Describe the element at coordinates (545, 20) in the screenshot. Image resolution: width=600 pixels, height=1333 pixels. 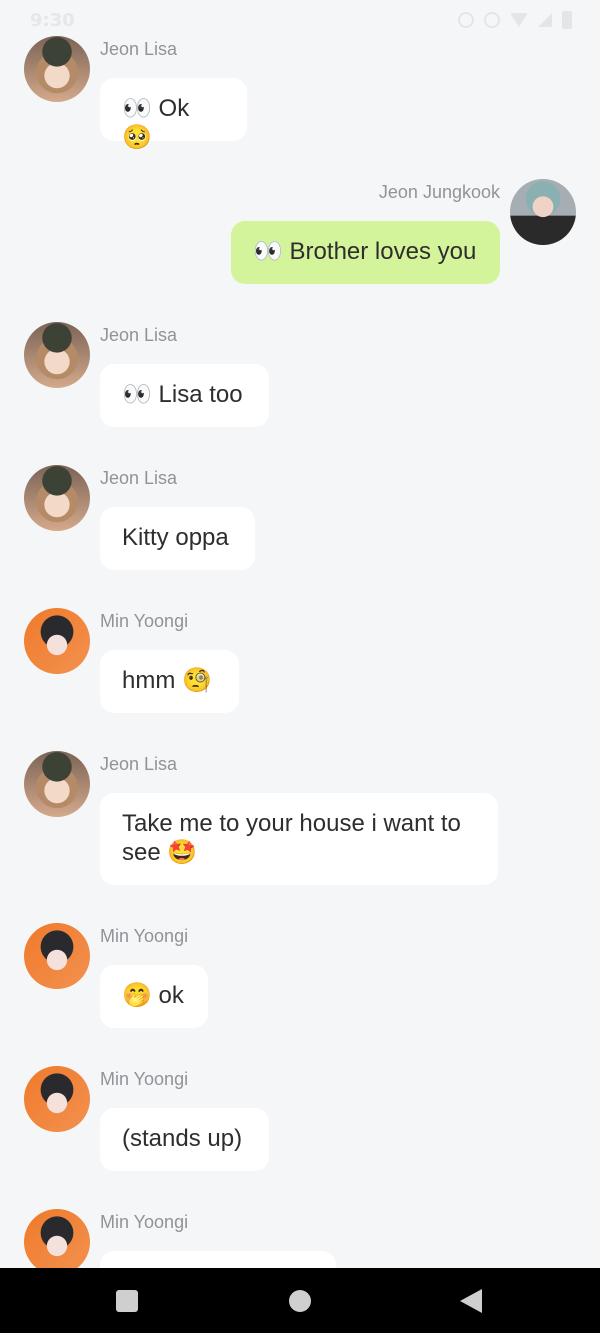
I see `signal-icon` at that location.